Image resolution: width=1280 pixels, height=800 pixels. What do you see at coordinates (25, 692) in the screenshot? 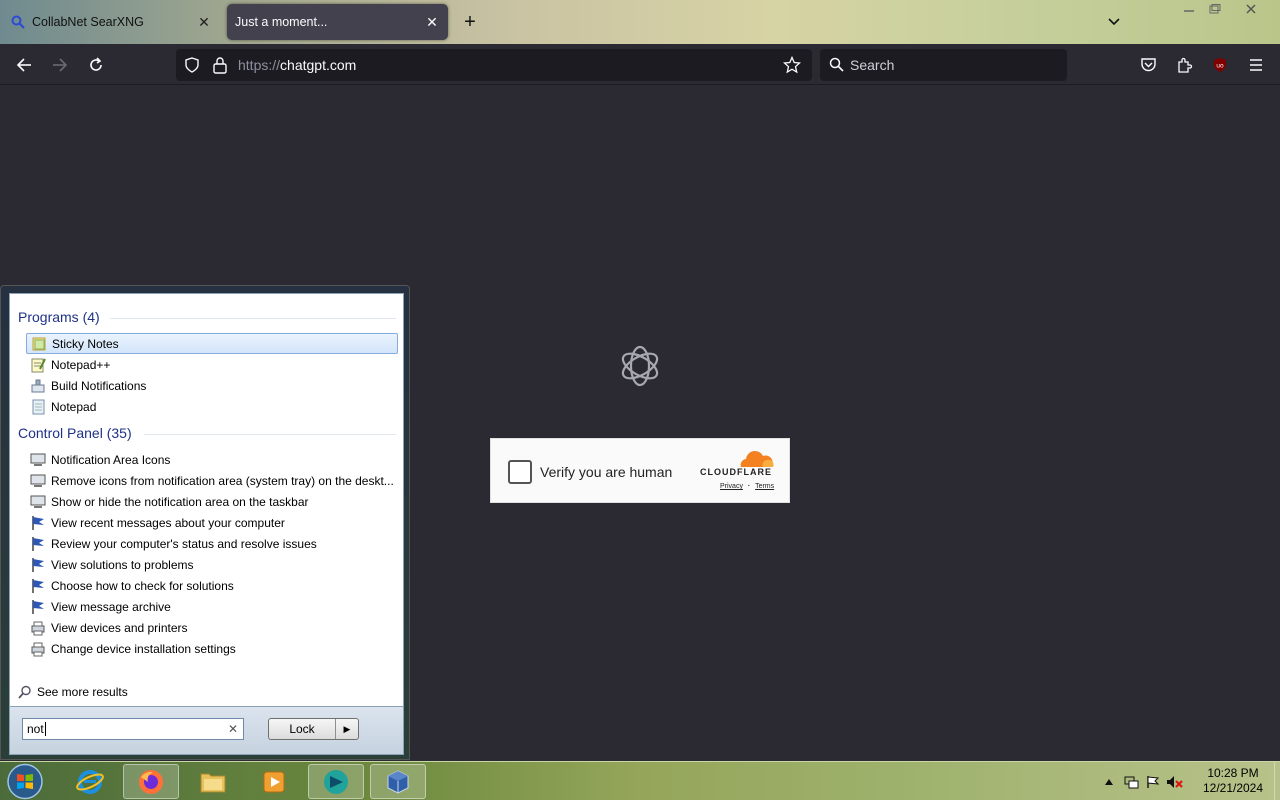
I see `search-glass-icon` at bounding box center [25, 692].